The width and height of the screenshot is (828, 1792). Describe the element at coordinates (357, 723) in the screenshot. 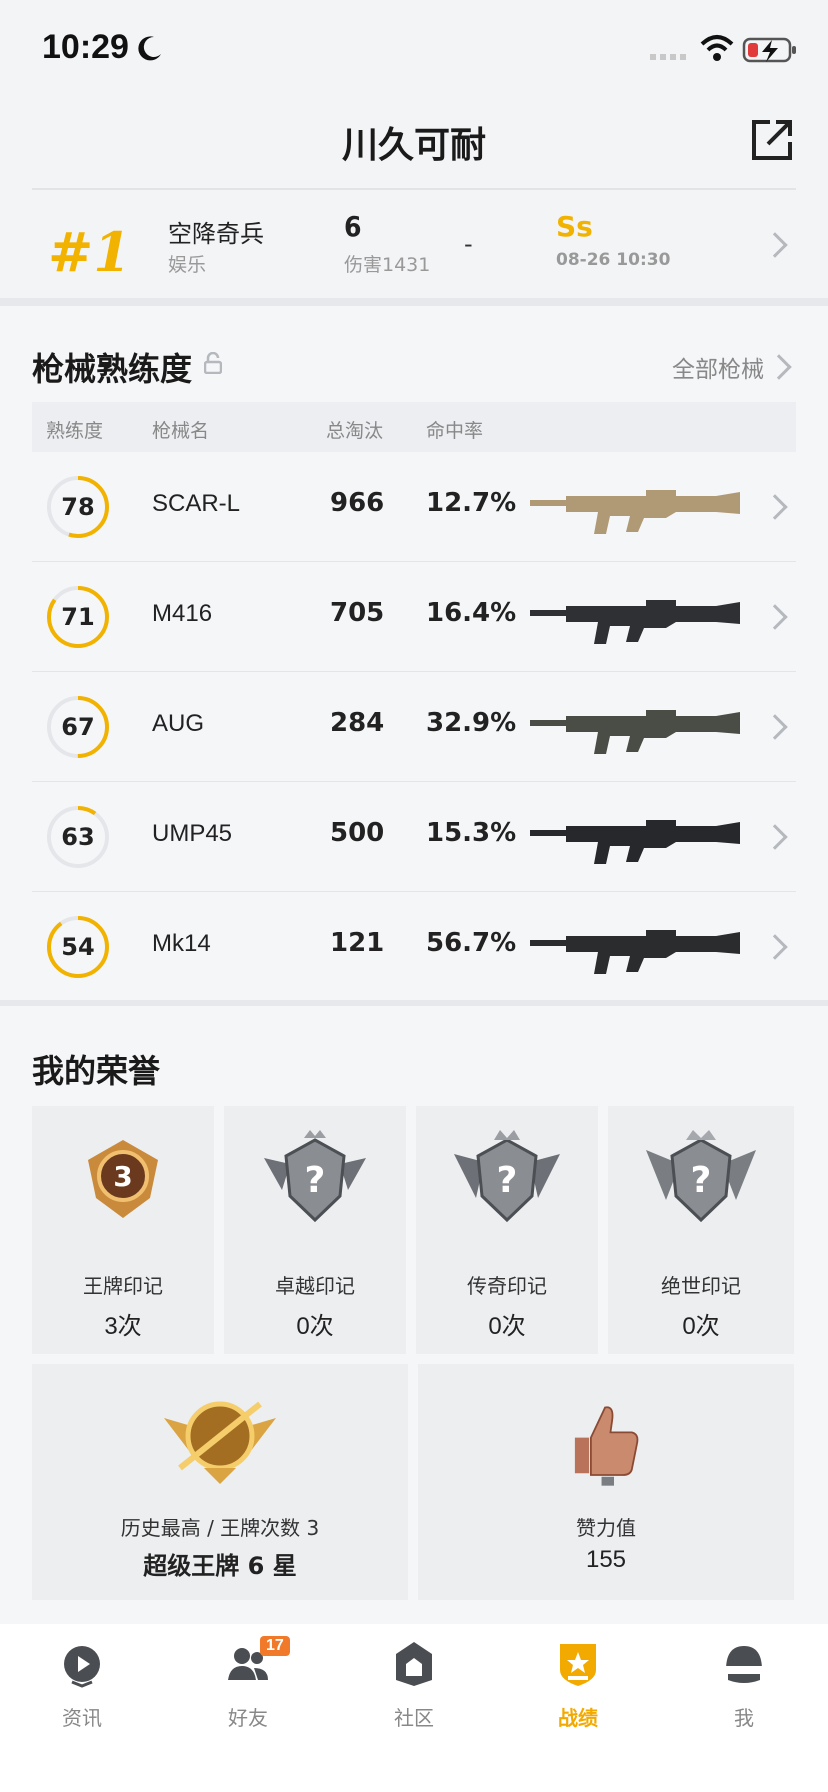

I see `weapon-kills: 284` at that location.